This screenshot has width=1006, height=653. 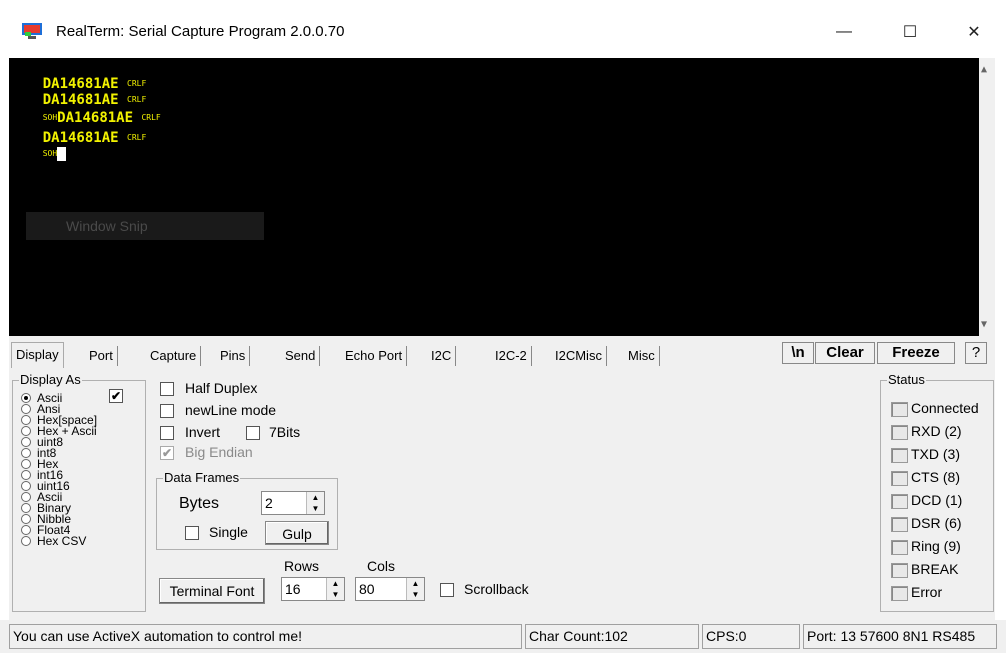 I want to click on newline-mode-checkbox, so click(x=167, y=411).